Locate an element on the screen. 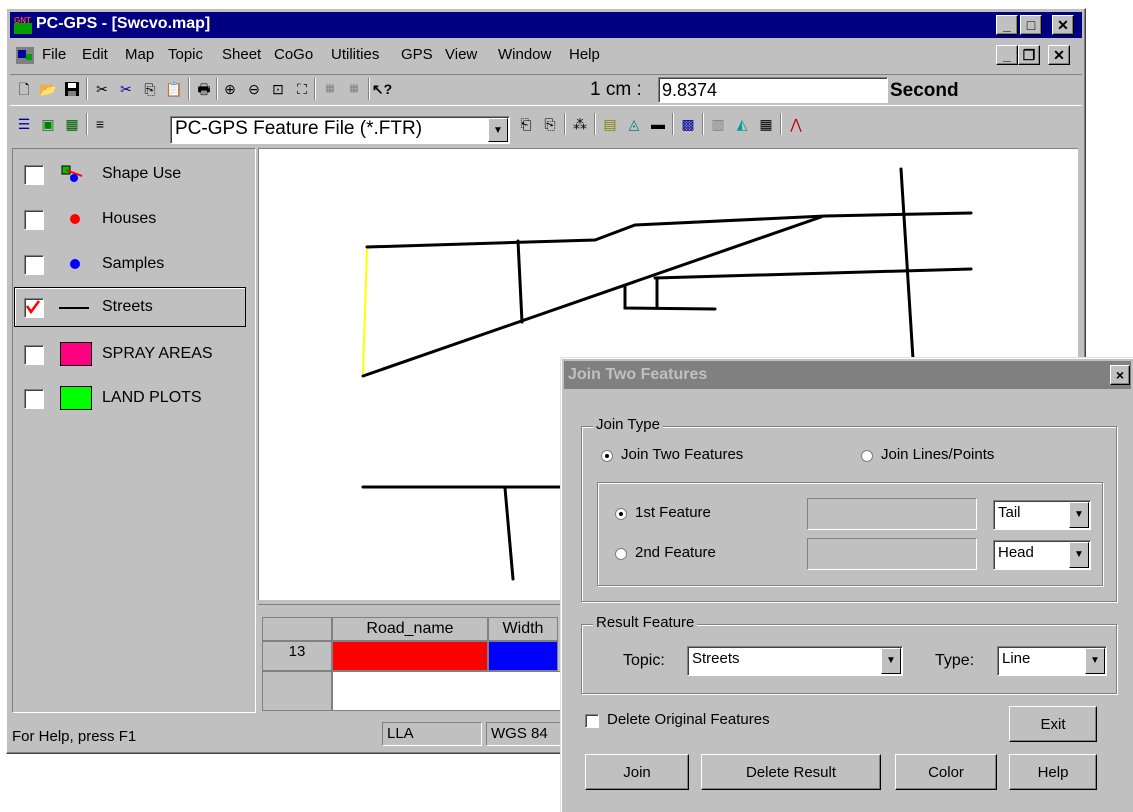  cut-icon: ✂ is located at coordinates (102, 89).